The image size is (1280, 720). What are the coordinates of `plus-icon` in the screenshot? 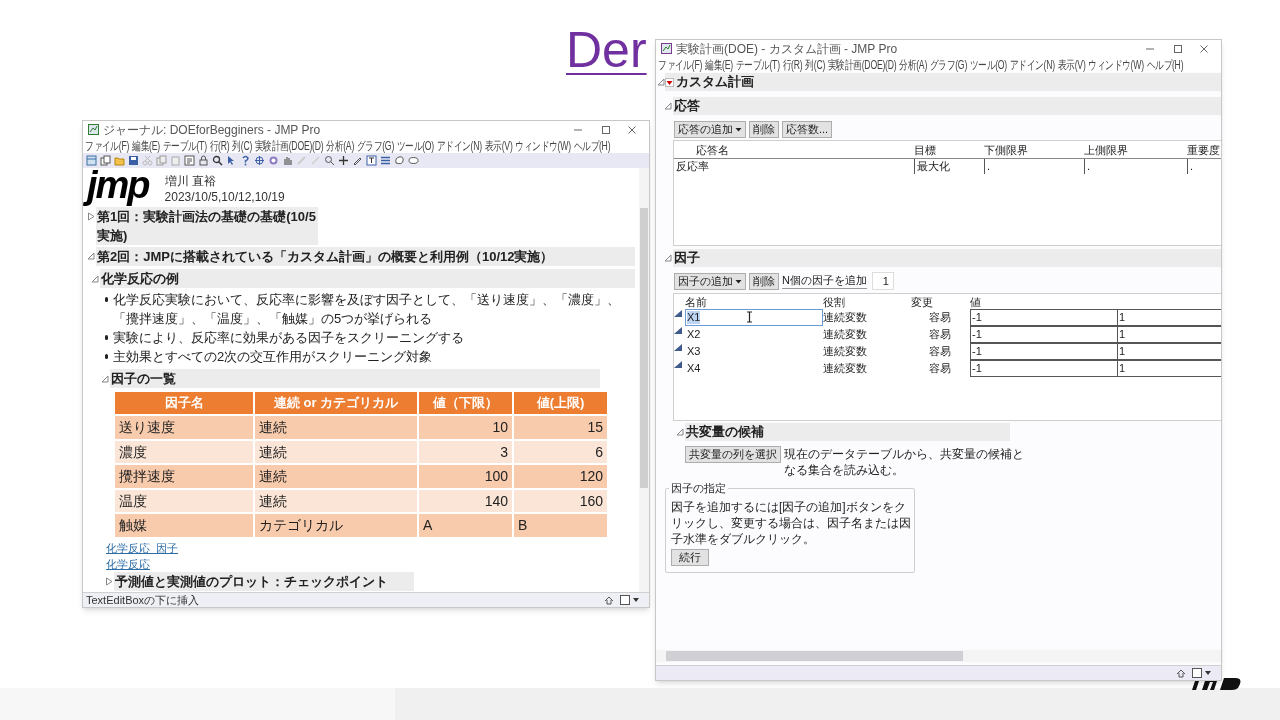 It's located at (343, 160).